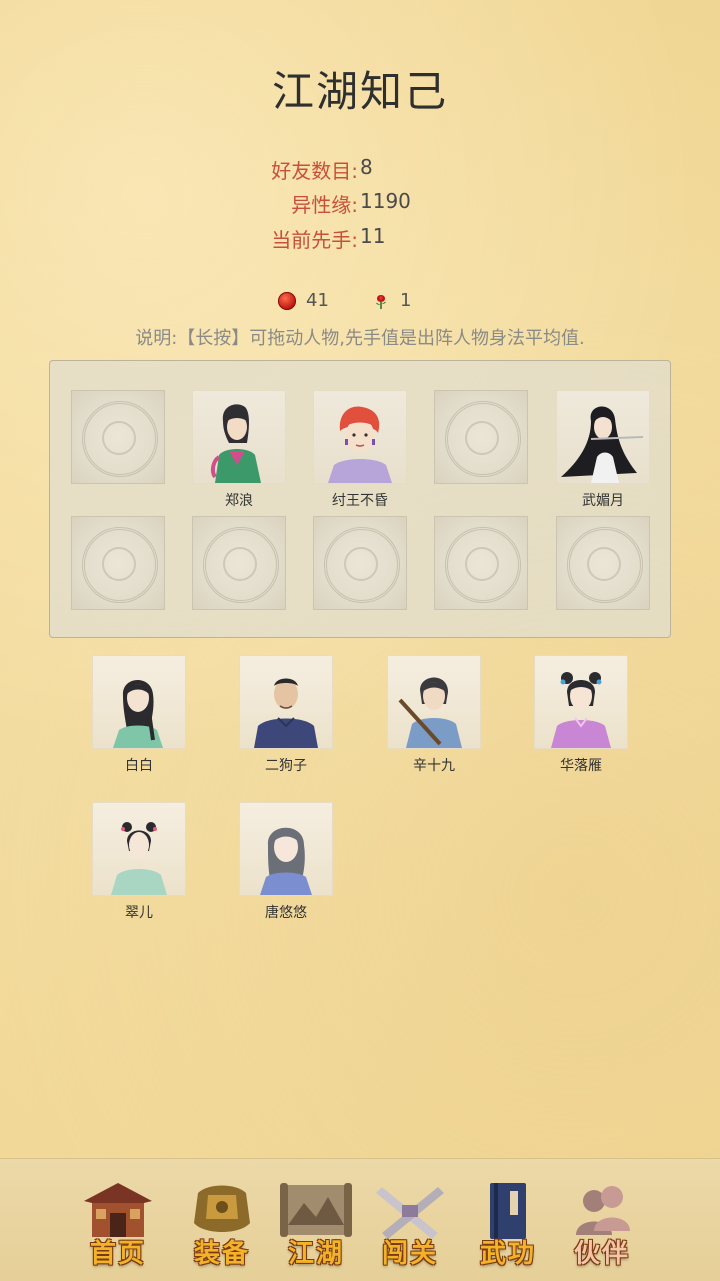 The height and width of the screenshot is (1281, 720). What do you see at coordinates (581, 766) in the screenshot?
I see `character-name: 华落雁` at bounding box center [581, 766].